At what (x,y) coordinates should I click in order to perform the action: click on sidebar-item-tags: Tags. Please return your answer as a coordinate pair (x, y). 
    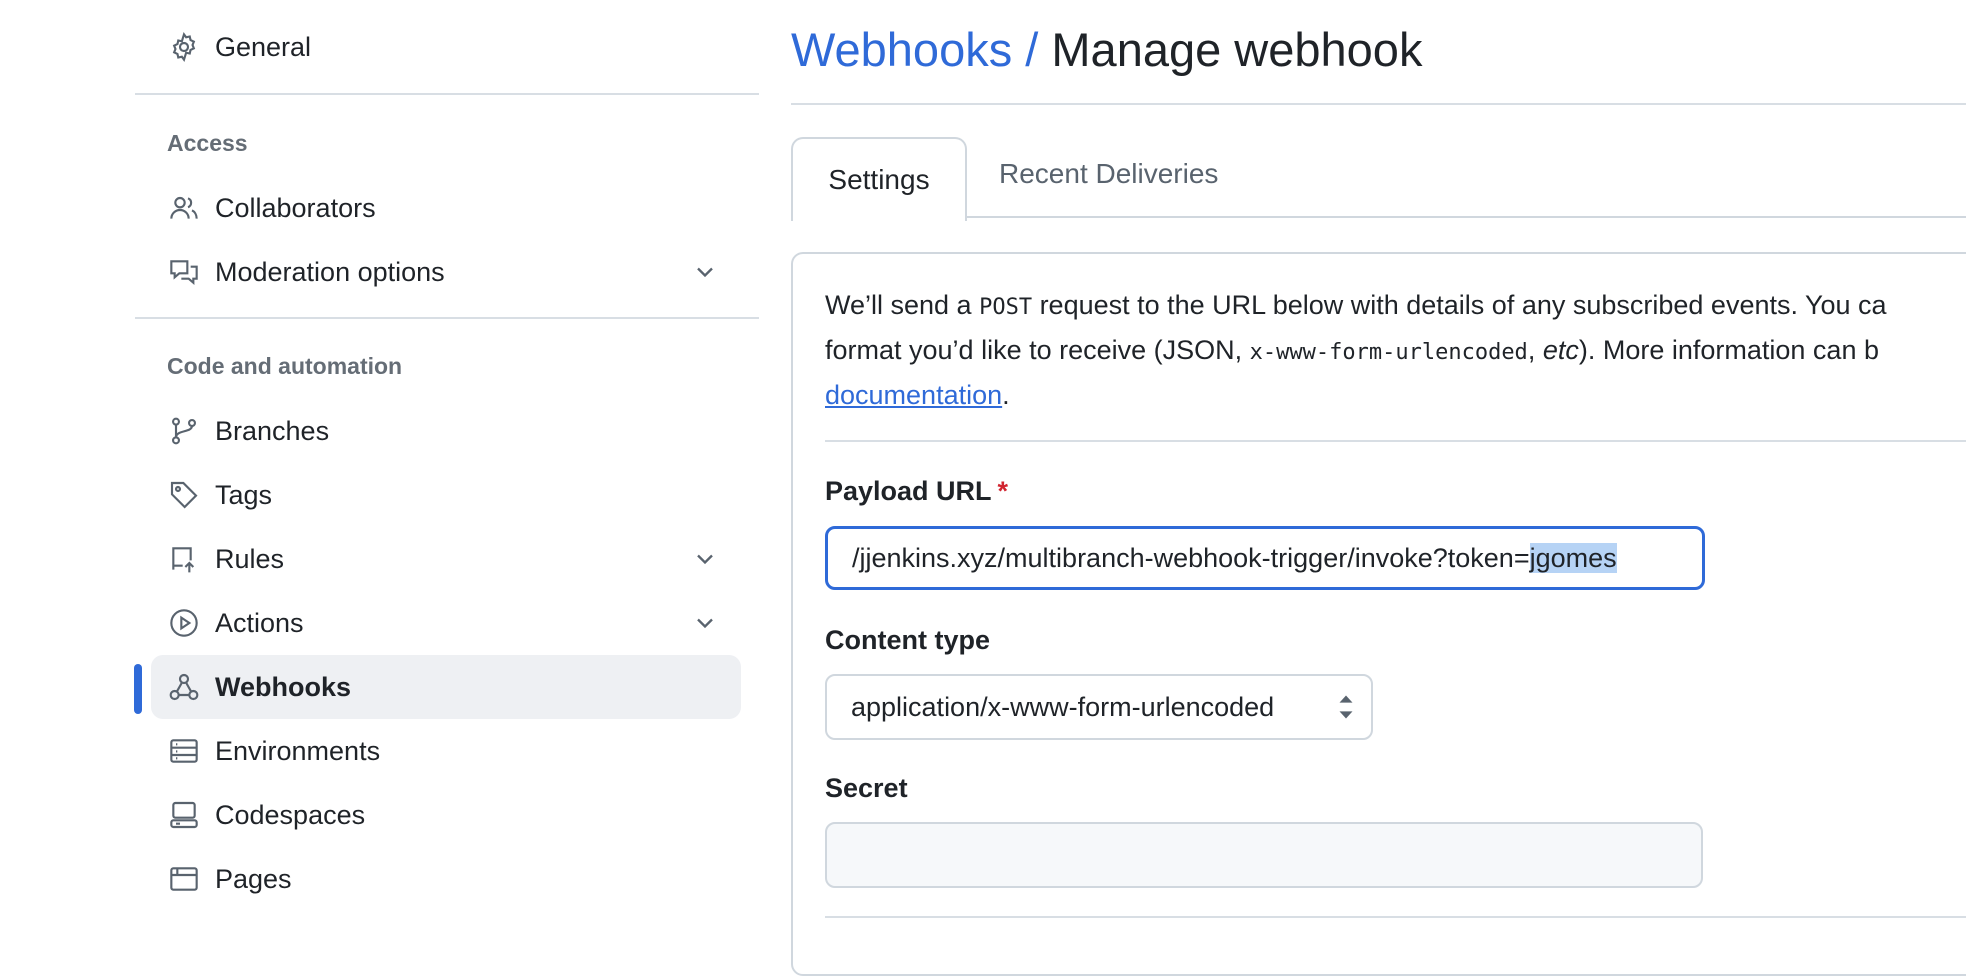
    Looking at the image, I should click on (446, 495).